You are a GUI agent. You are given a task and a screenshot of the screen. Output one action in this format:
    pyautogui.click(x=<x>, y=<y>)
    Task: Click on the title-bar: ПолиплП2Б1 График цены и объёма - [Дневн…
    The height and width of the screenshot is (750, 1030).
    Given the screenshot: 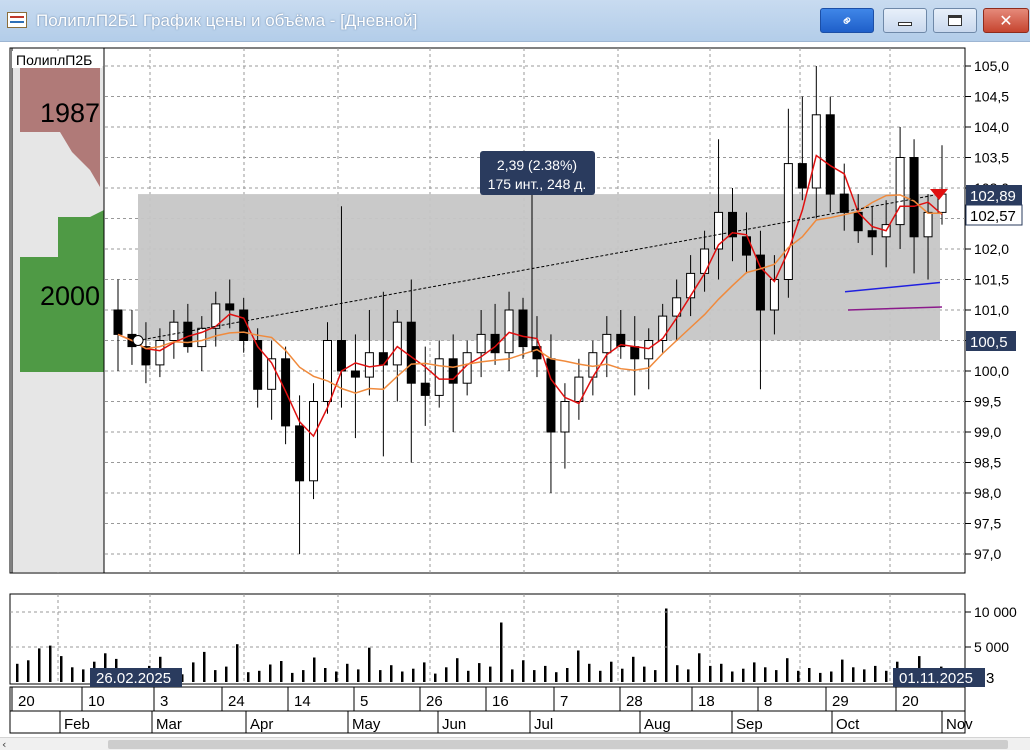 What is the action you would take?
    pyautogui.click(x=515, y=21)
    